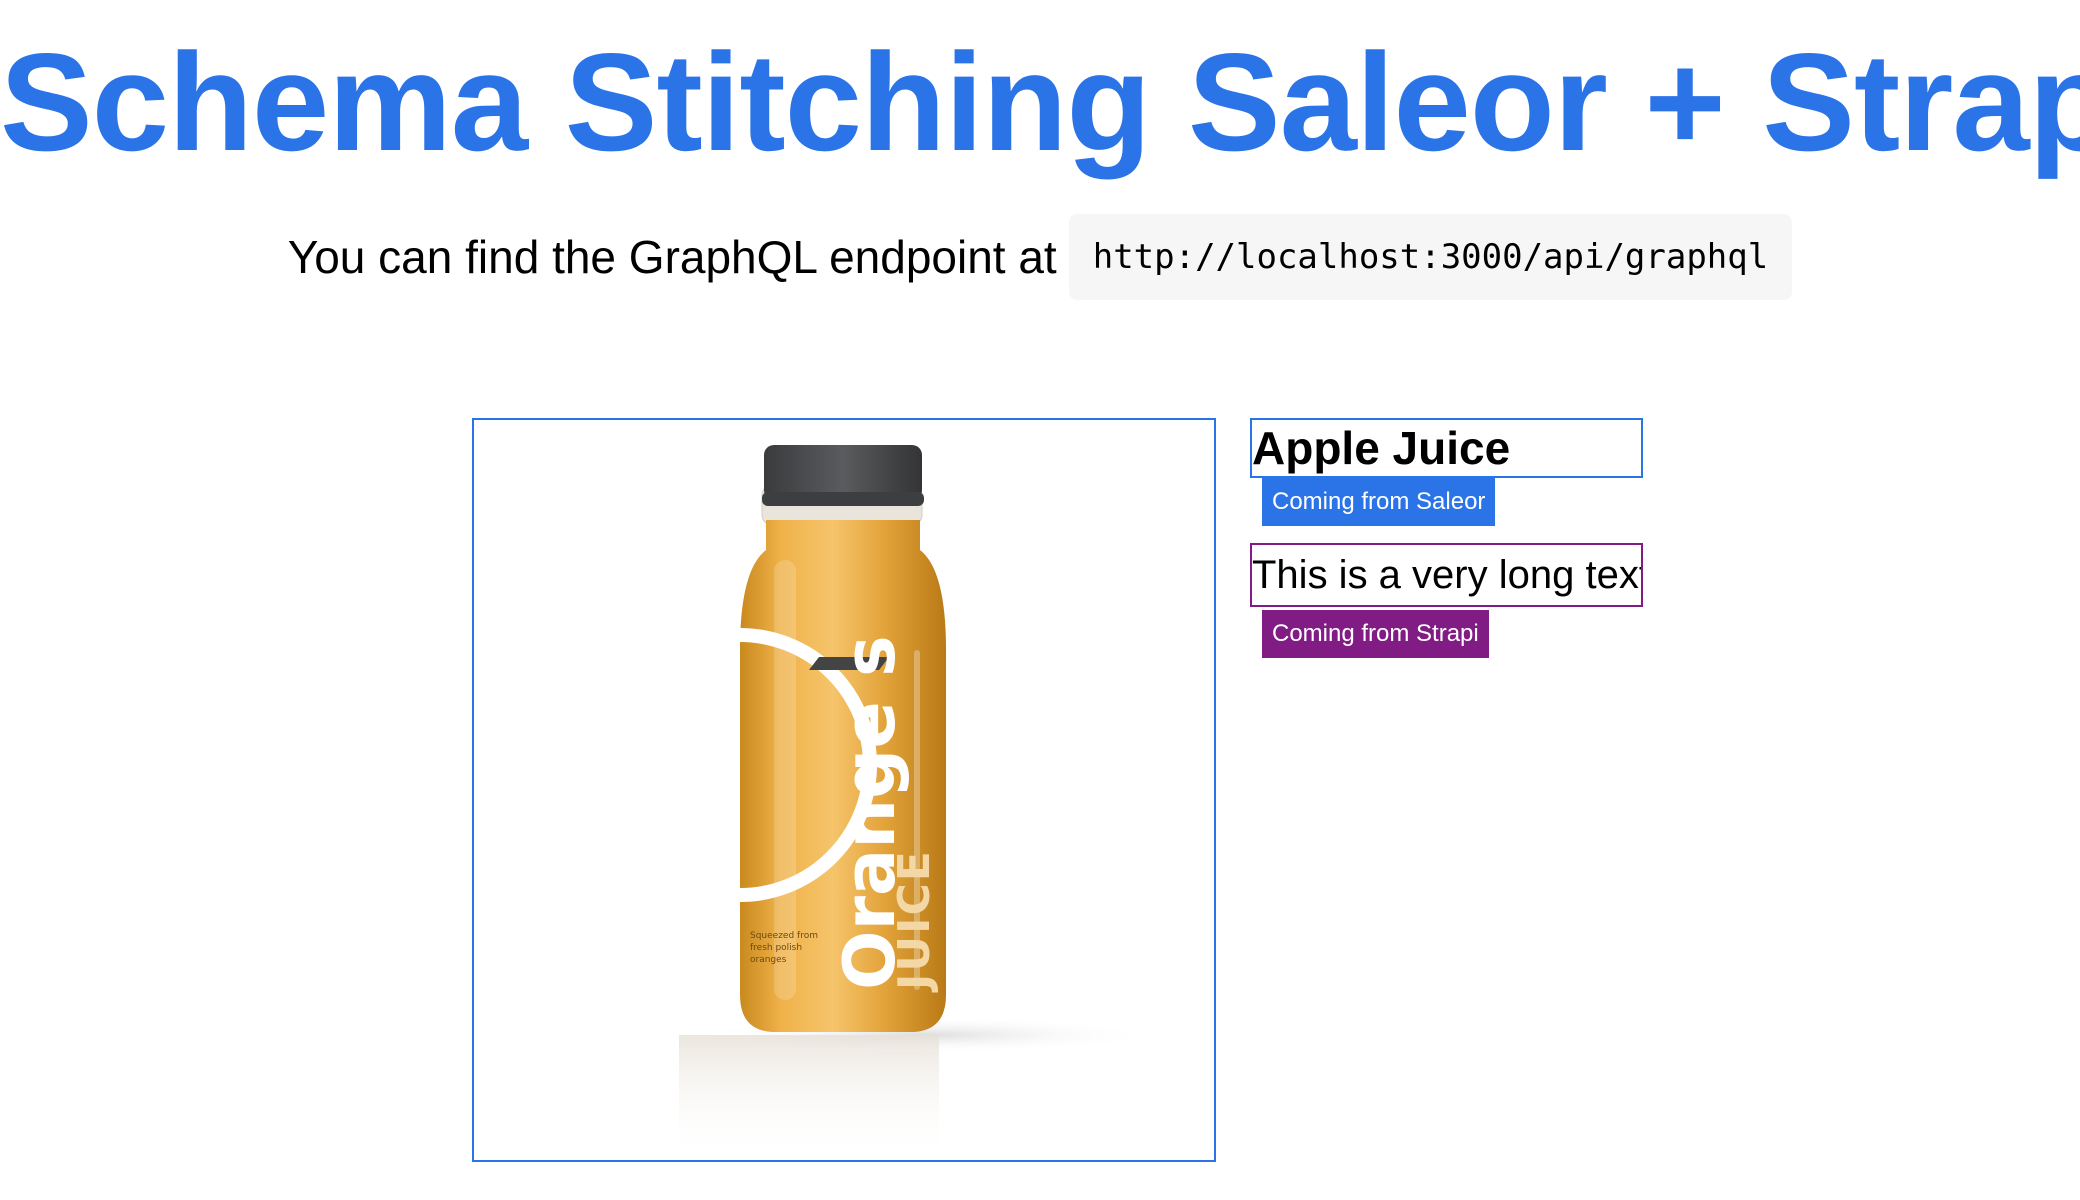 This screenshot has height=1200, width=2080. Describe the element at coordinates (914, 921) in the screenshot. I see `bottle-label-sub: JUICE` at that location.